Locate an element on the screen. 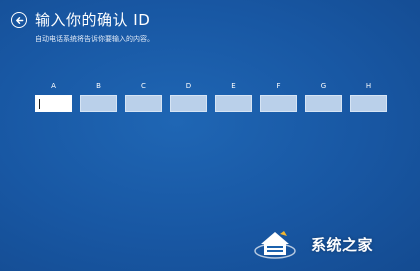 The width and height of the screenshot is (420, 271). id-field-c is located at coordinates (143, 103).